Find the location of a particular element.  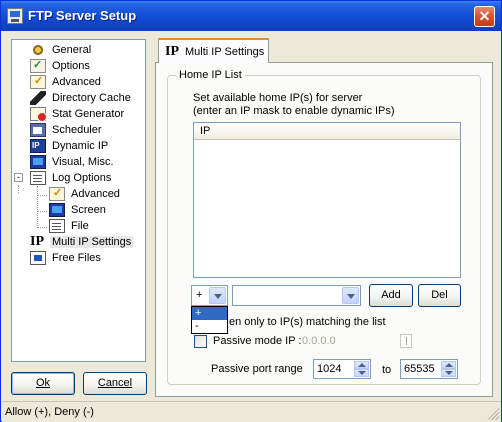

add-button: Add is located at coordinates (391, 295).